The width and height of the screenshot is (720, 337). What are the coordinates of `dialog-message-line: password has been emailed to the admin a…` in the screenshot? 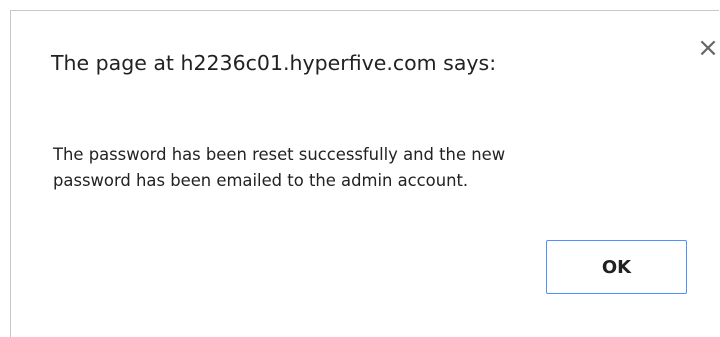 It's located at (261, 180).